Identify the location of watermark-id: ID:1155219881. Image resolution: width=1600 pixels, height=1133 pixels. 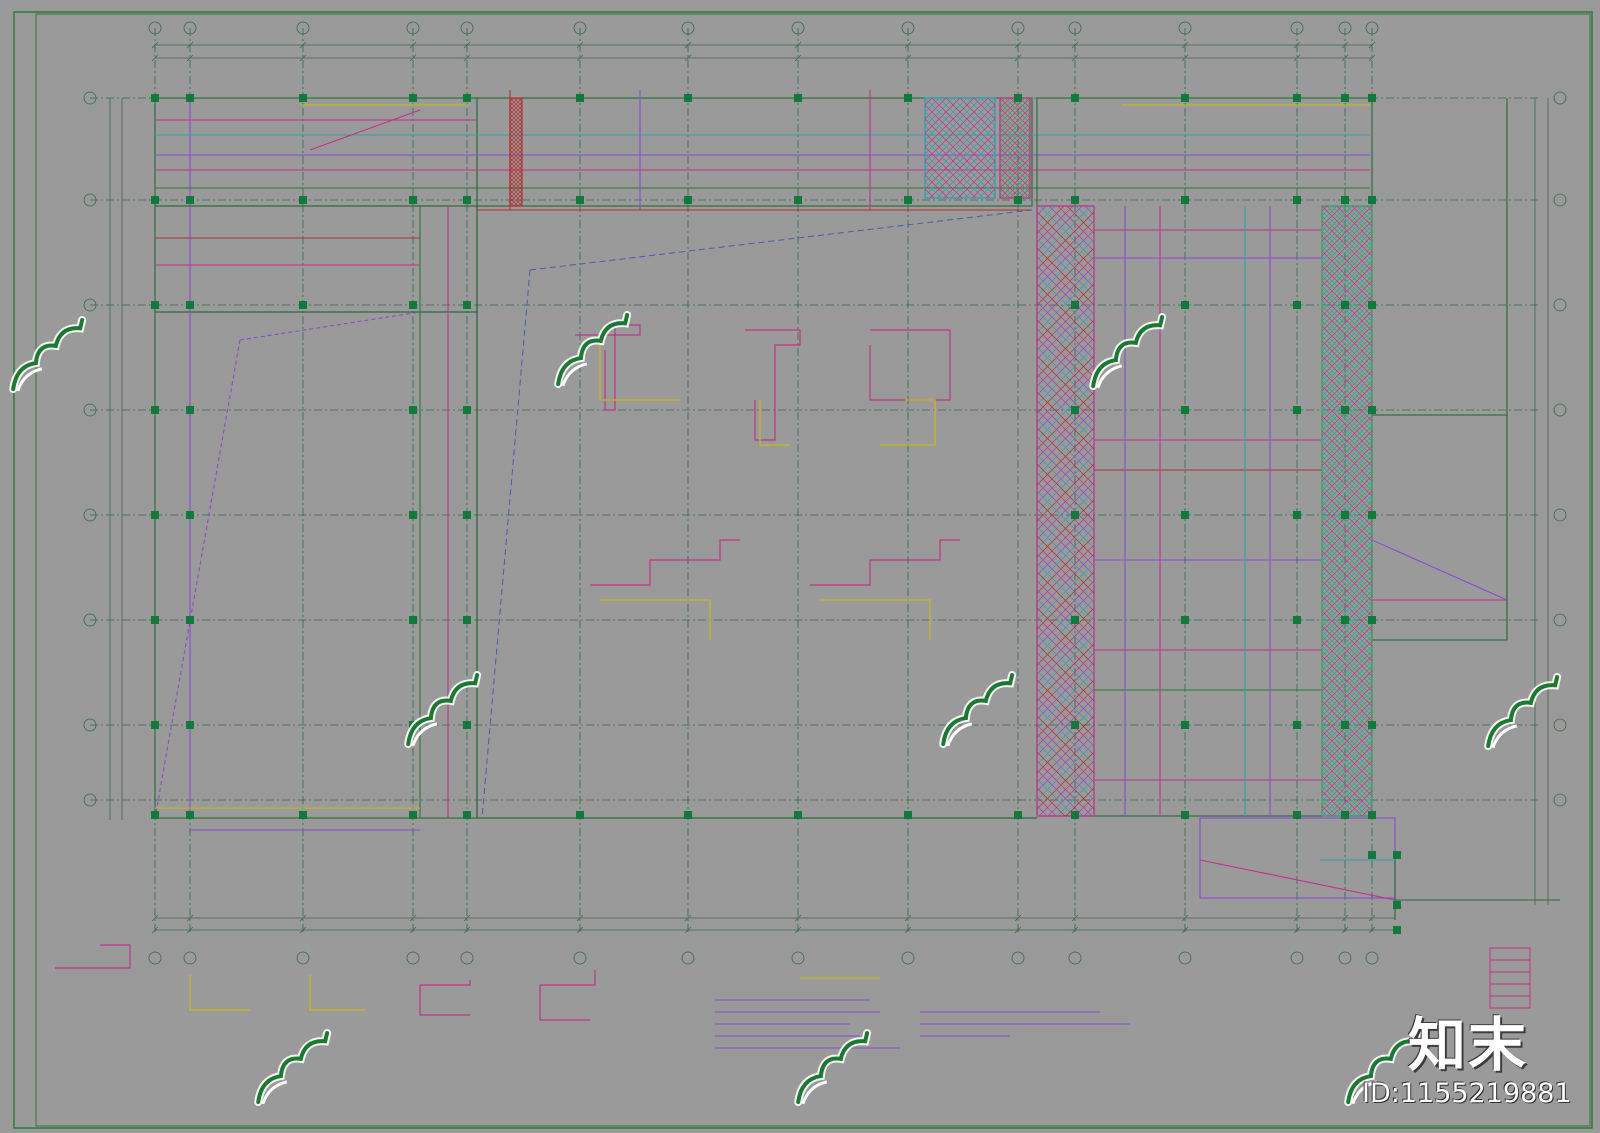
(1467, 1093).